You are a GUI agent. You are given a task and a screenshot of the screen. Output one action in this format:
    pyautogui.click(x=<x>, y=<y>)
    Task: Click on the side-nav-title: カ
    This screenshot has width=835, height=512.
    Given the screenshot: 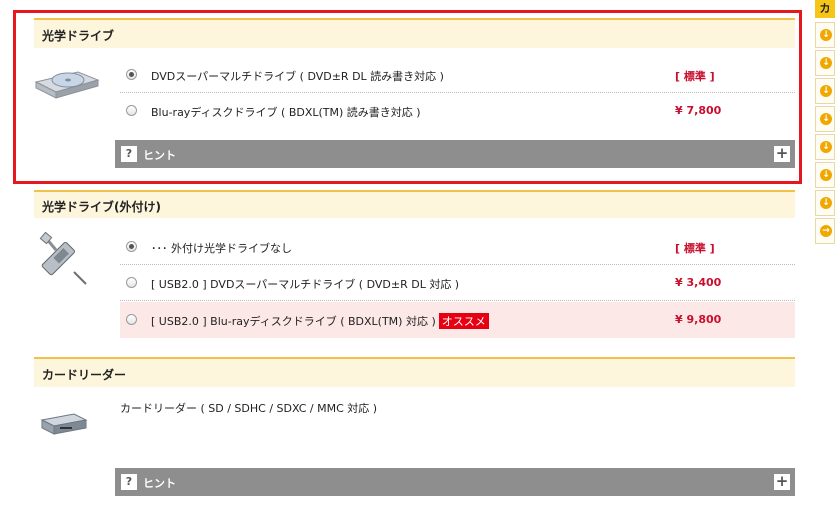 What is the action you would take?
    pyautogui.click(x=825, y=9)
    